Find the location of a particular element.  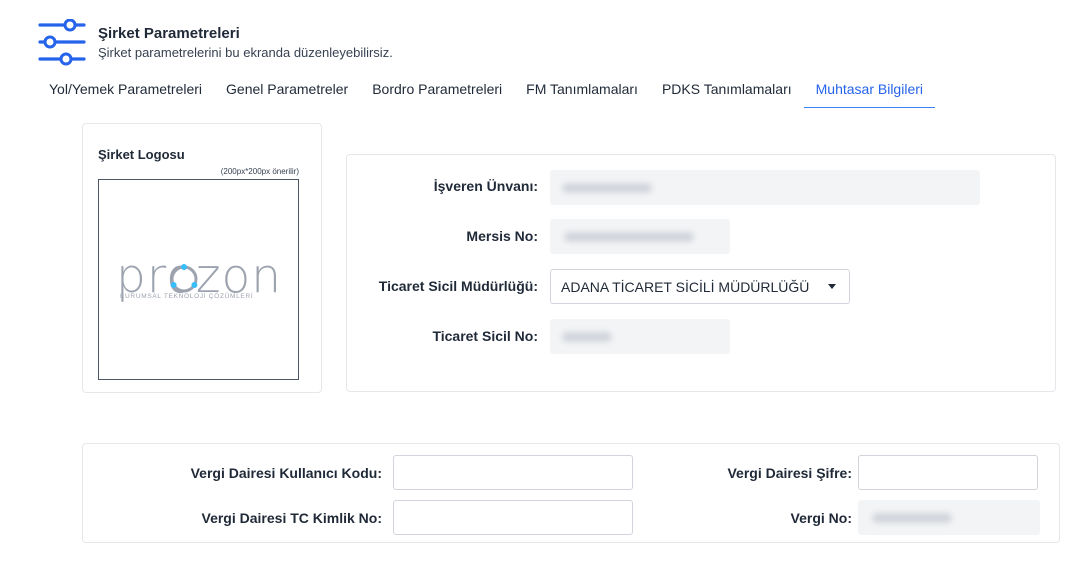

tax-no-field is located at coordinates (949, 517).